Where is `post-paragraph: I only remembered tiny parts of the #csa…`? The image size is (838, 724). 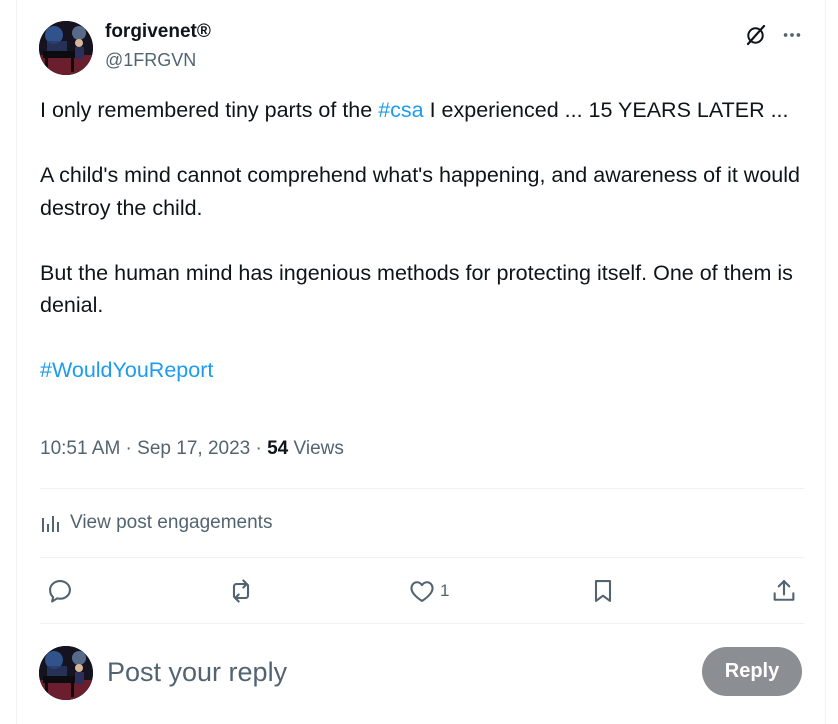 post-paragraph: I only remembered tiny parts of the #csa… is located at coordinates (425, 110).